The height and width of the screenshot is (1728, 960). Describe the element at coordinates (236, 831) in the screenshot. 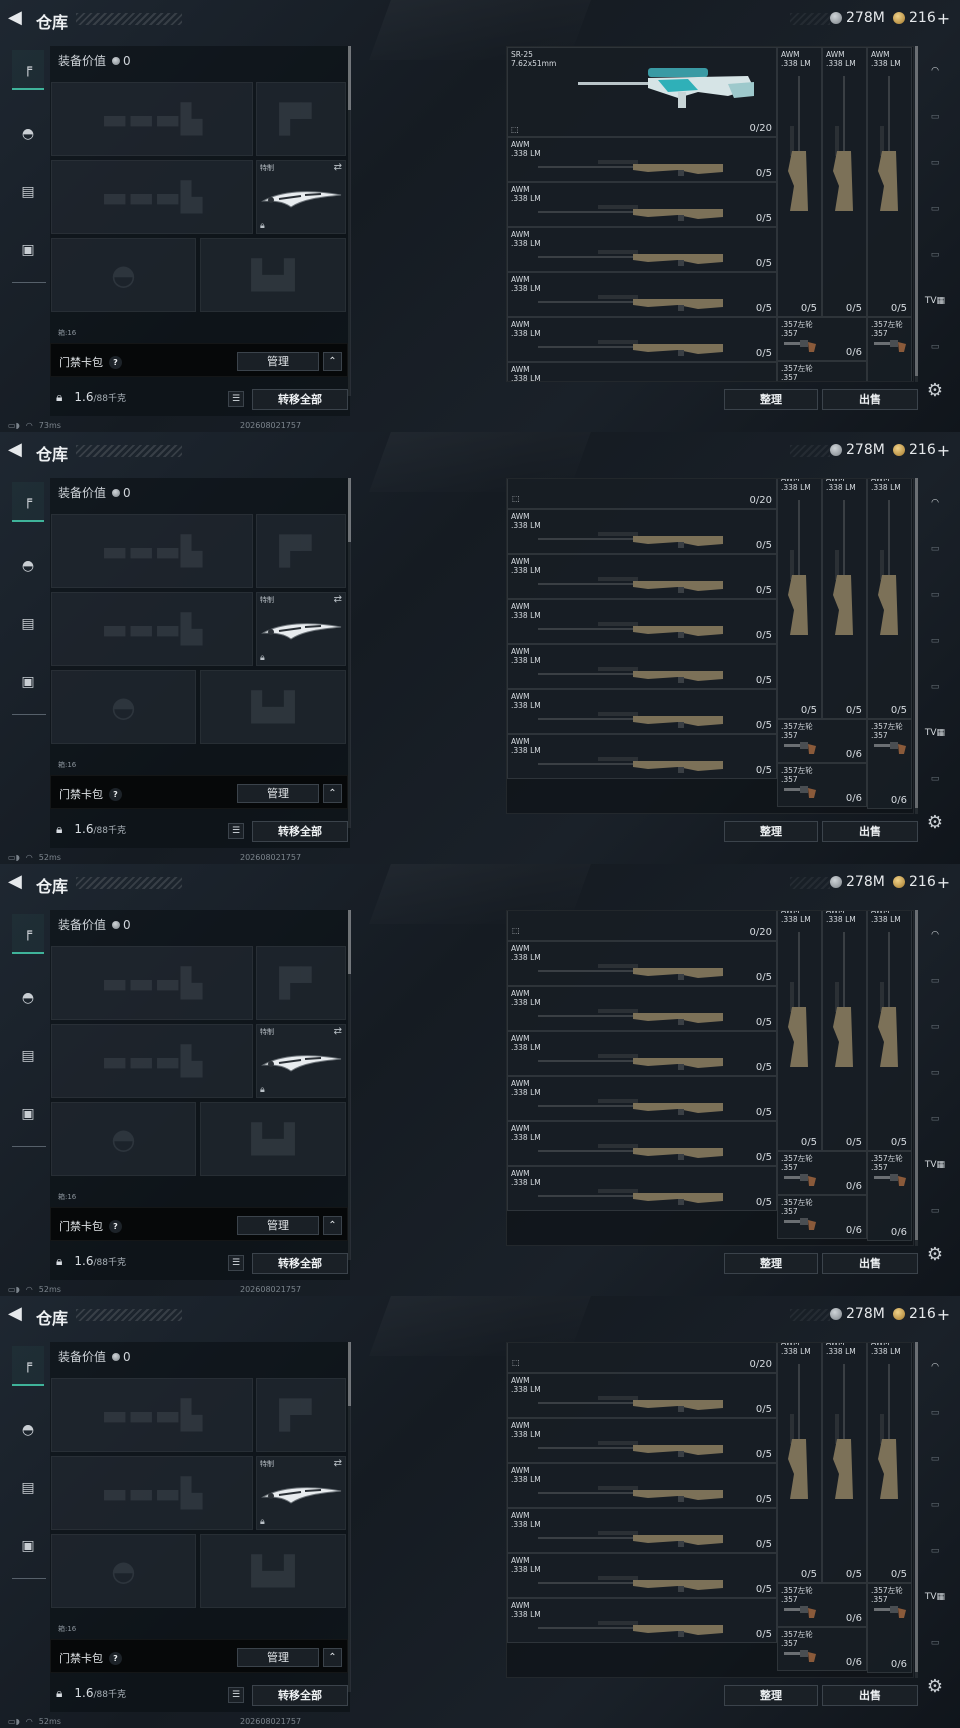

I see `list-icon: ☰` at that location.